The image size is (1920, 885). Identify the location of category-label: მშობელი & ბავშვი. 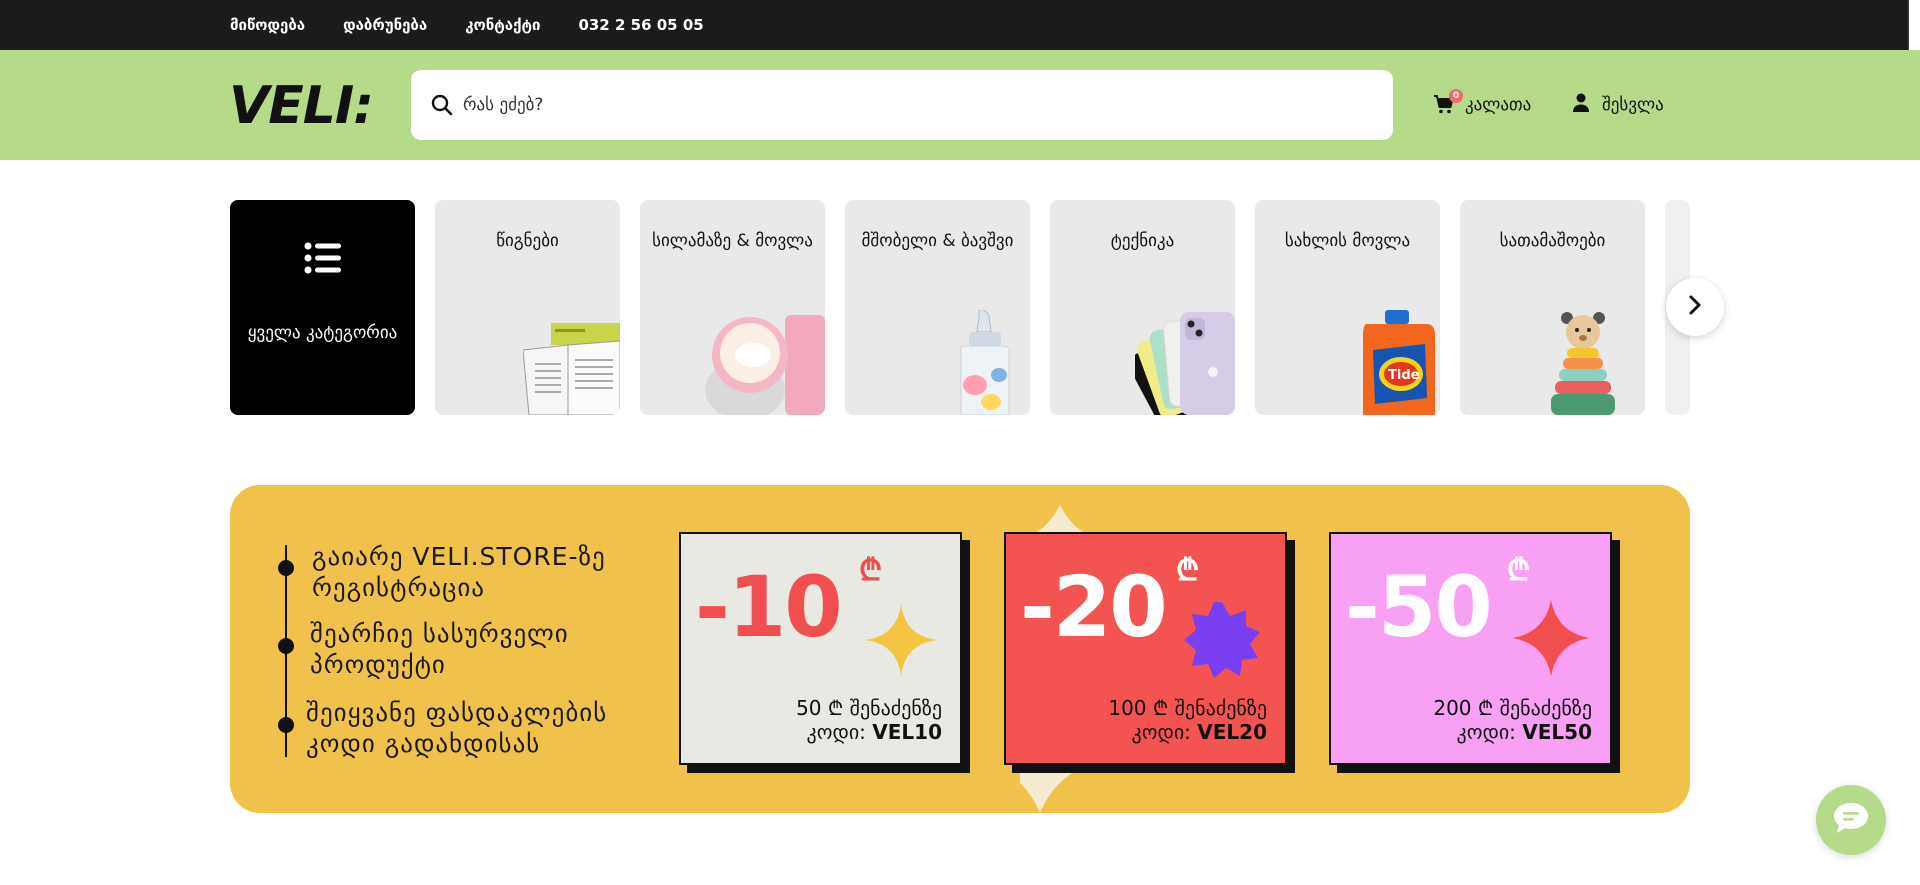
(937, 241).